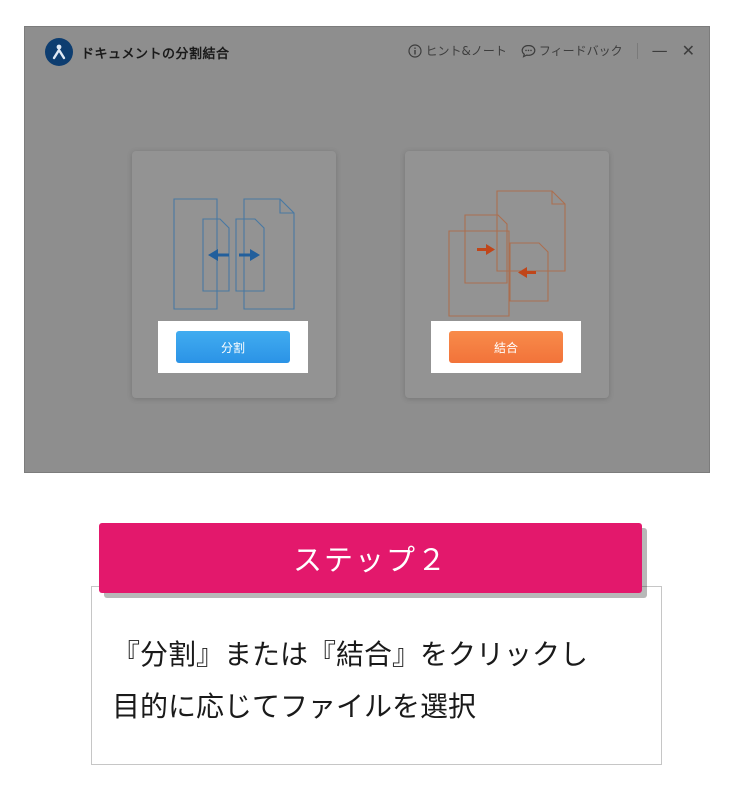 The height and width of the screenshot is (788, 734). What do you see at coordinates (59, 52) in the screenshot?
I see `app-logo-icon` at bounding box center [59, 52].